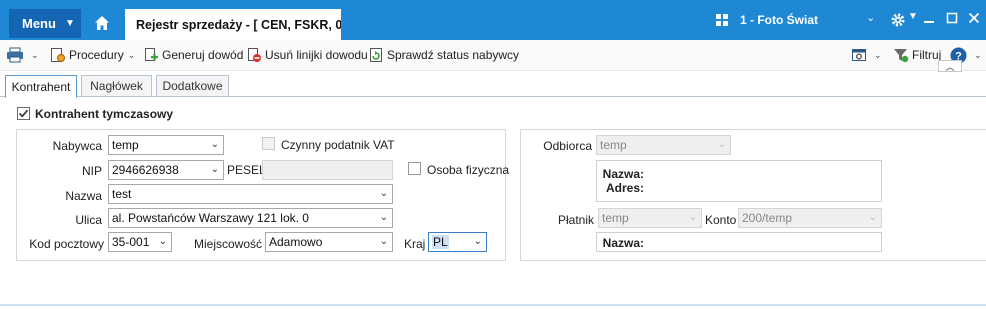 Image resolution: width=986 pixels, height=309 pixels. Describe the element at coordinates (83, 196) in the screenshot. I see `name-label: Nazwa` at that location.